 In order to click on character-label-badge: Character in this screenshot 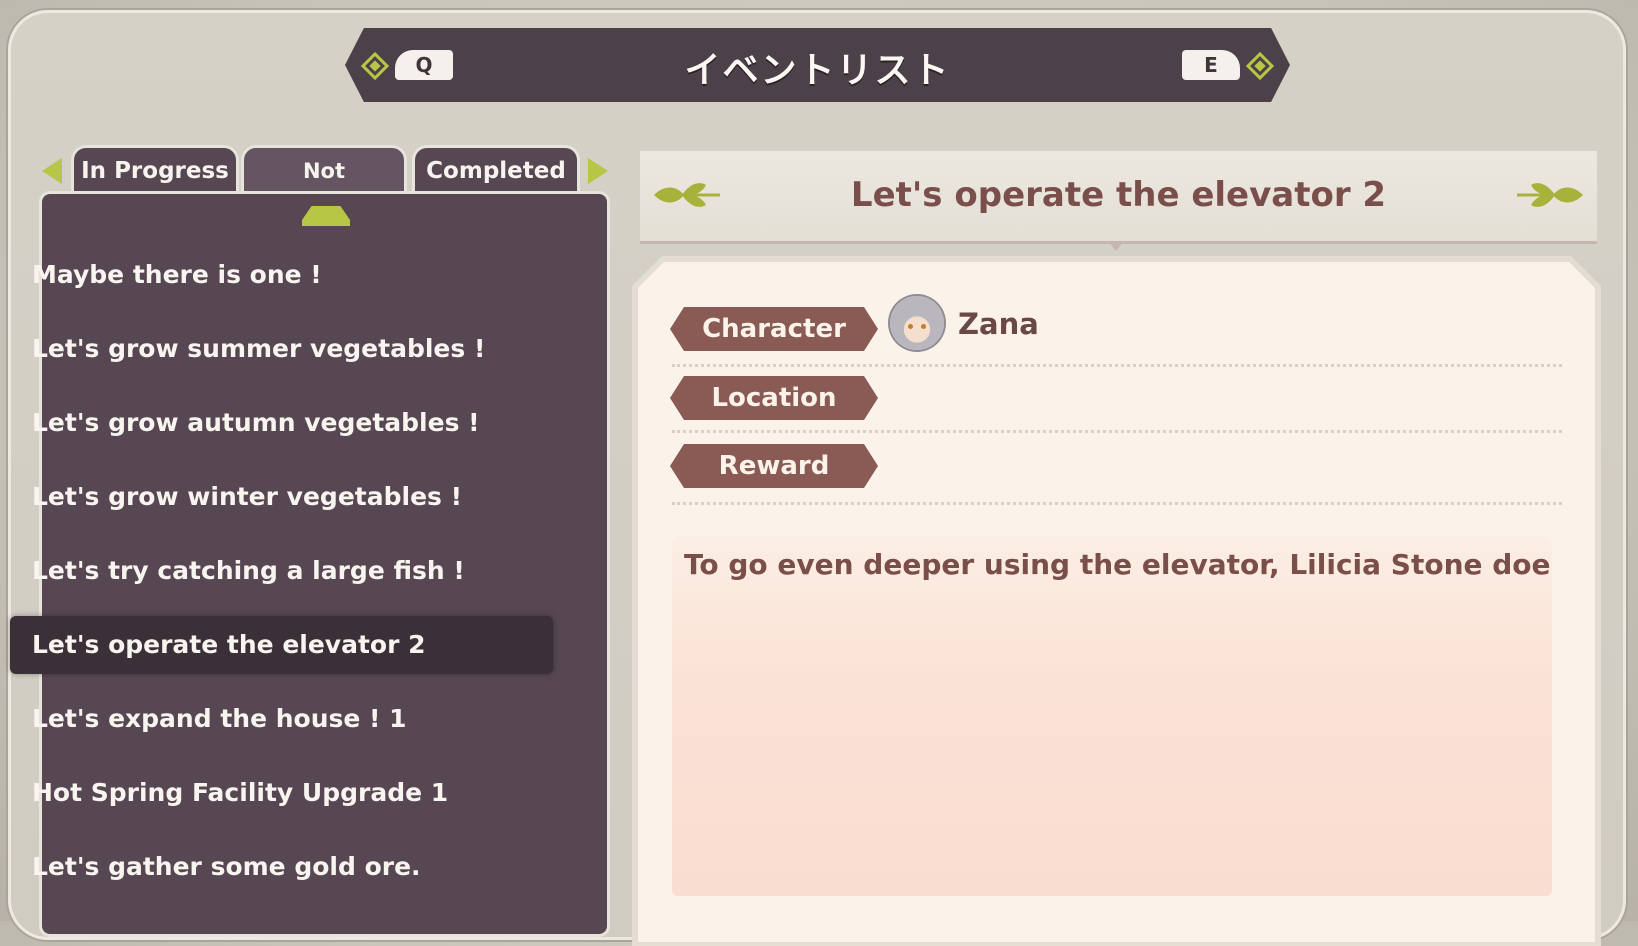, I will do `click(774, 329)`.